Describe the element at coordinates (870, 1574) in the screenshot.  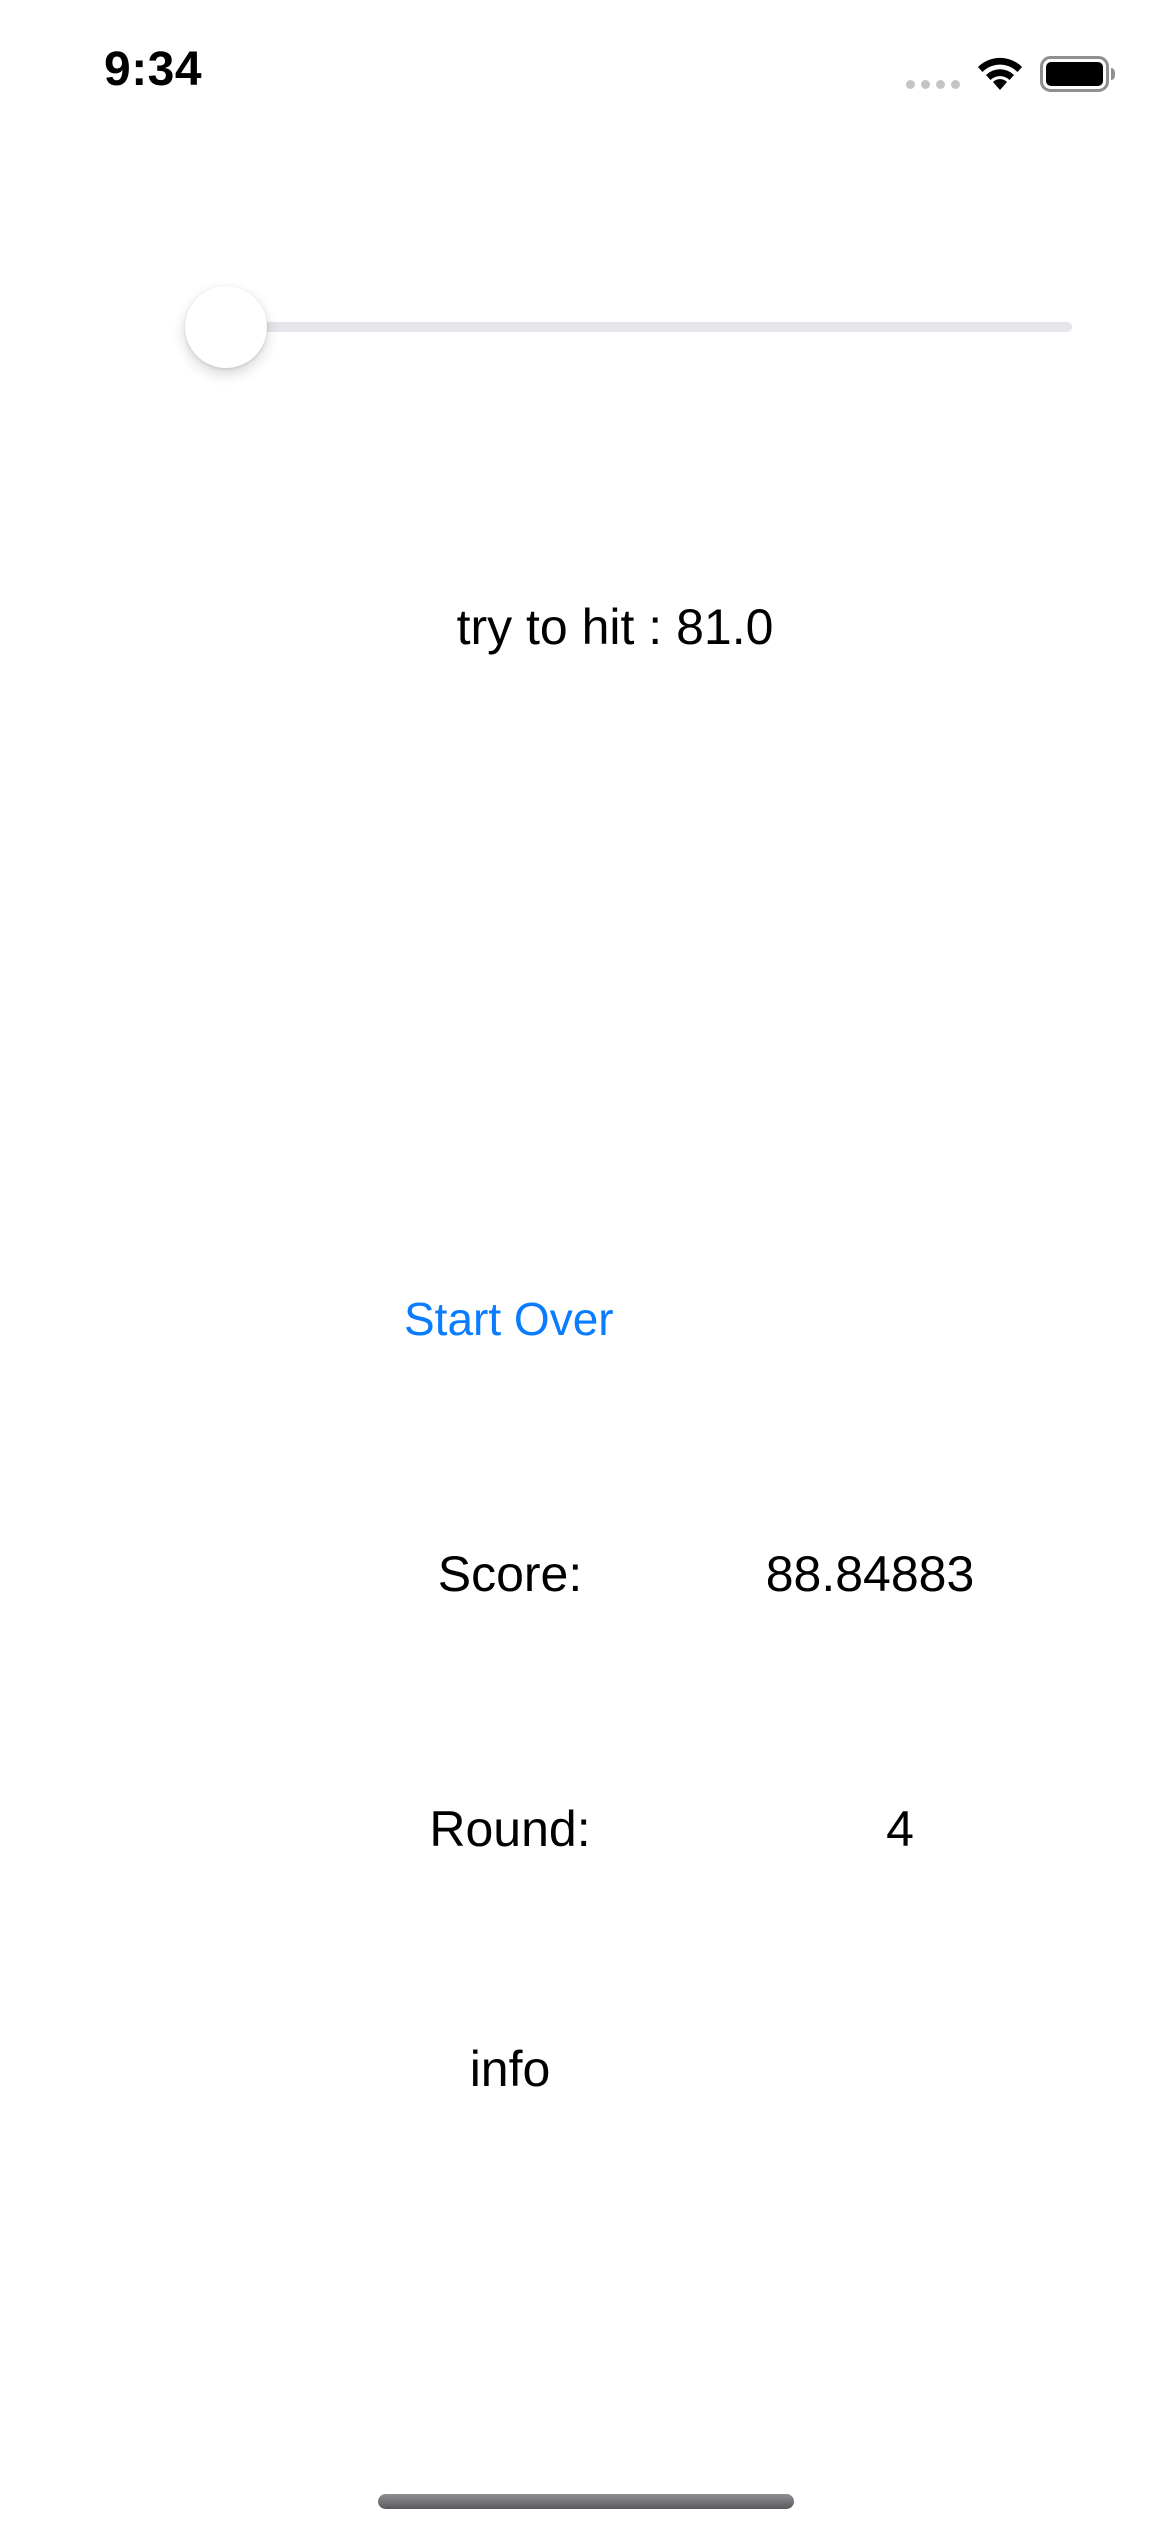
I see `score-value: 88.84883` at that location.